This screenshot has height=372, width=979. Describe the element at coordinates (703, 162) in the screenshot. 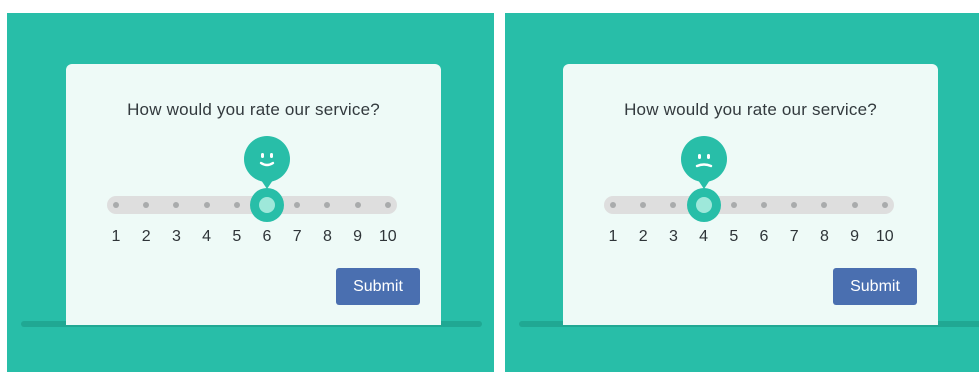

I see `neutral-face-icon` at that location.